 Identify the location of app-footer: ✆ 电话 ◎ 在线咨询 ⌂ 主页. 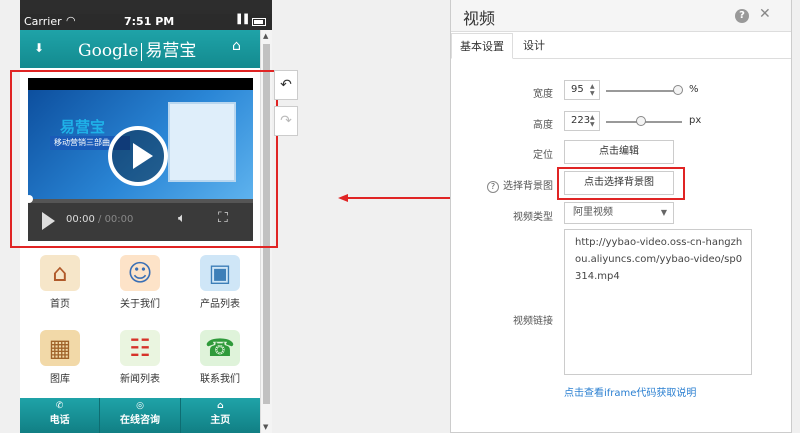
(140, 415).